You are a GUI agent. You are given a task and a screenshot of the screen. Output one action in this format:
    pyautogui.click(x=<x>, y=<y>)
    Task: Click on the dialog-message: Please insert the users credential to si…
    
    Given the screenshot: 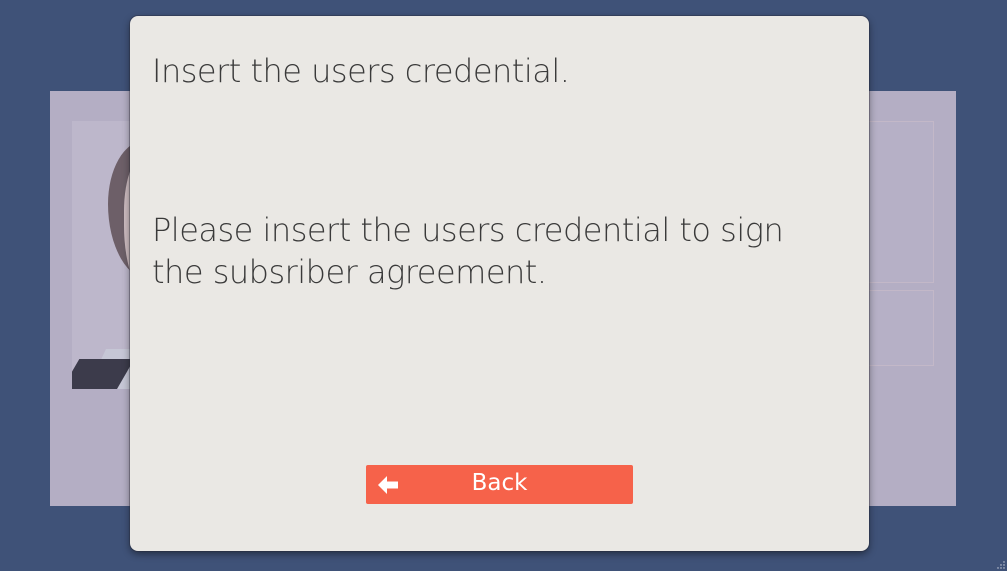 What is the action you would take?
    pyautogui.click(x=468, y=251)
    